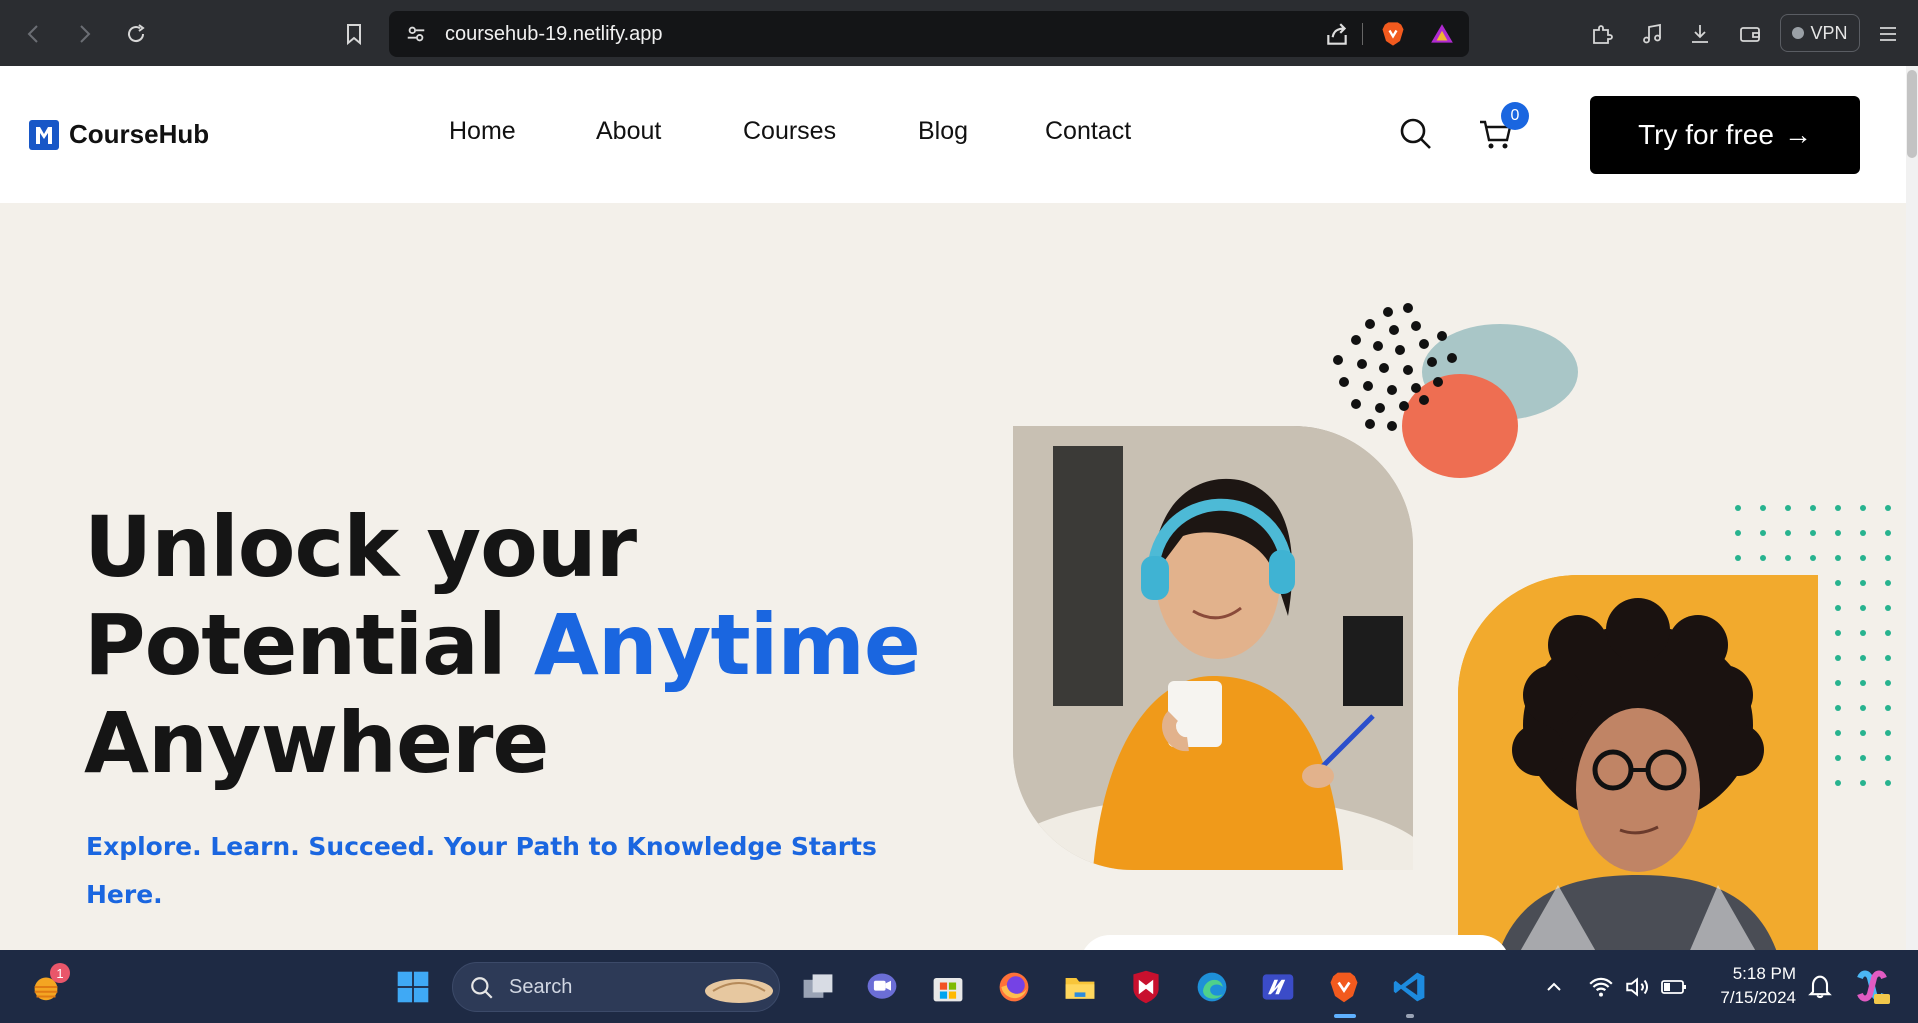 This screenshot has height=1023, width=1918. Describe the element at coordinates (943, 131) in the screenshot. I see `nav-blog: Blog` at that location.